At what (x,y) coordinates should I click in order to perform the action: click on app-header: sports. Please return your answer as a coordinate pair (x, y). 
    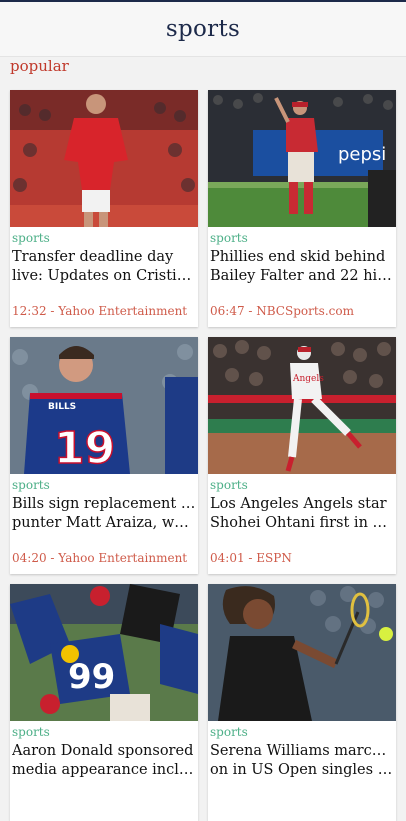
    Looking at the image, I should click on (203, 29).